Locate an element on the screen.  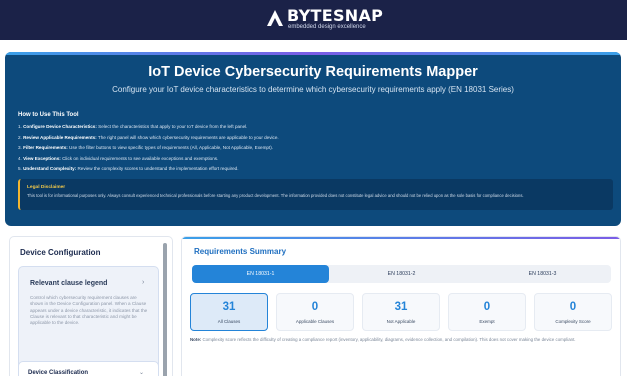
summary-title: Requirements Summary is located at coordinates (240, 251).